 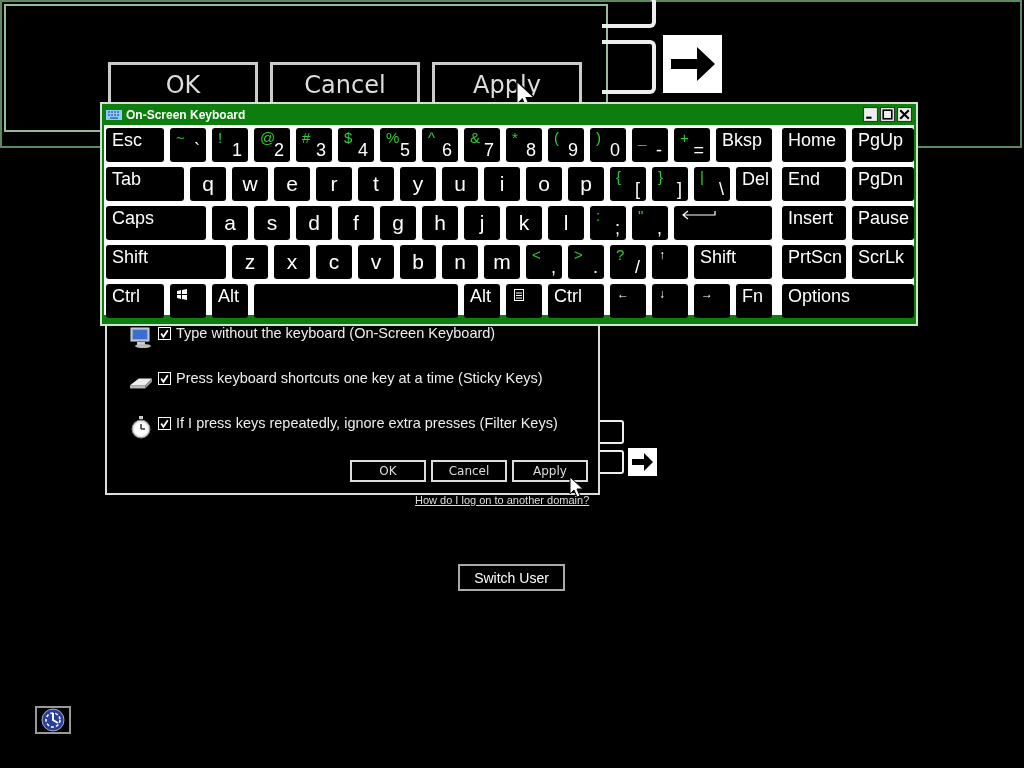 I want to click on keyboard-key: e, so click(x=292, y=184).